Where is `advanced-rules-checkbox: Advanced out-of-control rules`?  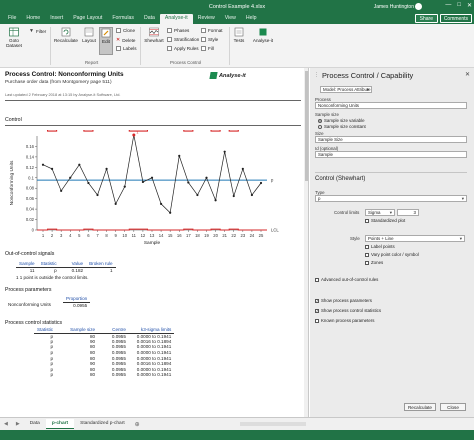
advanced-rules-checkbox: Advanced out-of-control rules is located at coordinates (346, 279).